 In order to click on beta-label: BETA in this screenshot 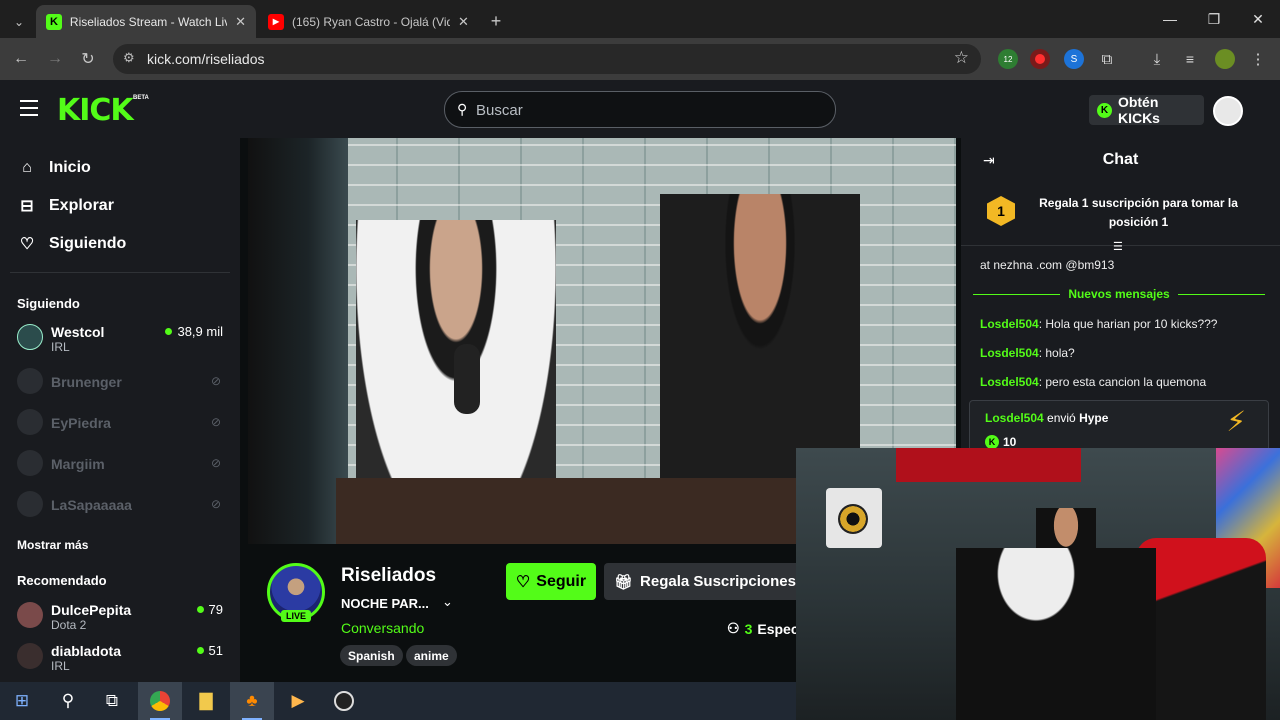, I will do `click(141, 98)`.